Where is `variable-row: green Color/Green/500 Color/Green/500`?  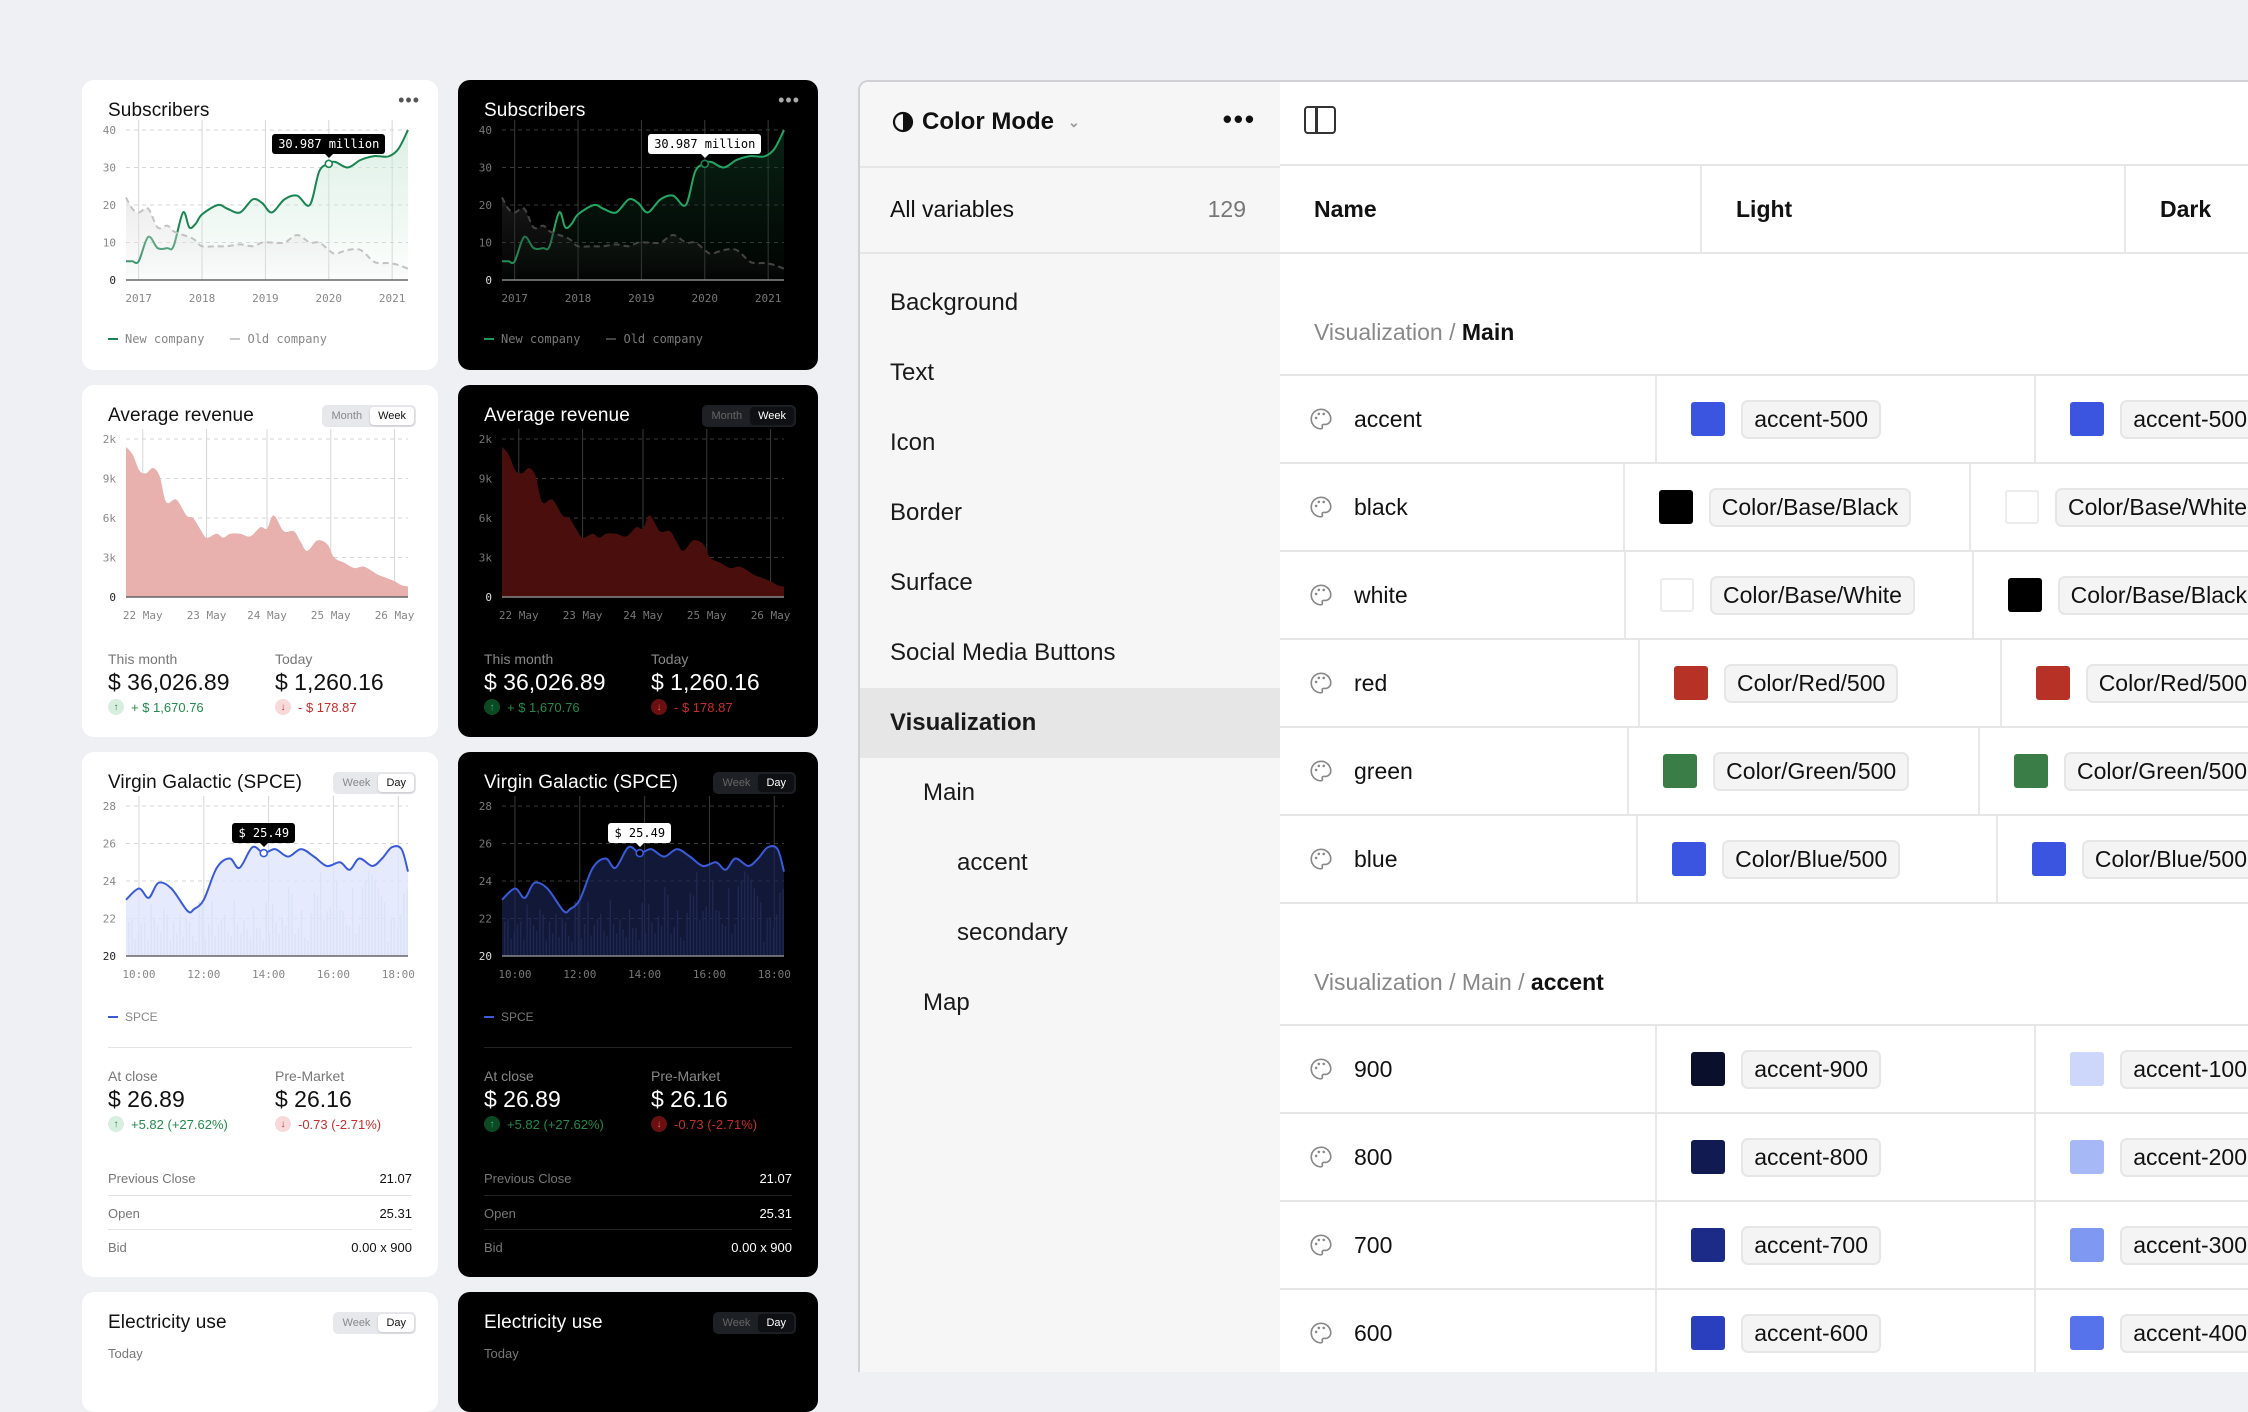
variable-row: green Color/Green/500 Color/Green/500 is located at coordinates (1764, 772).